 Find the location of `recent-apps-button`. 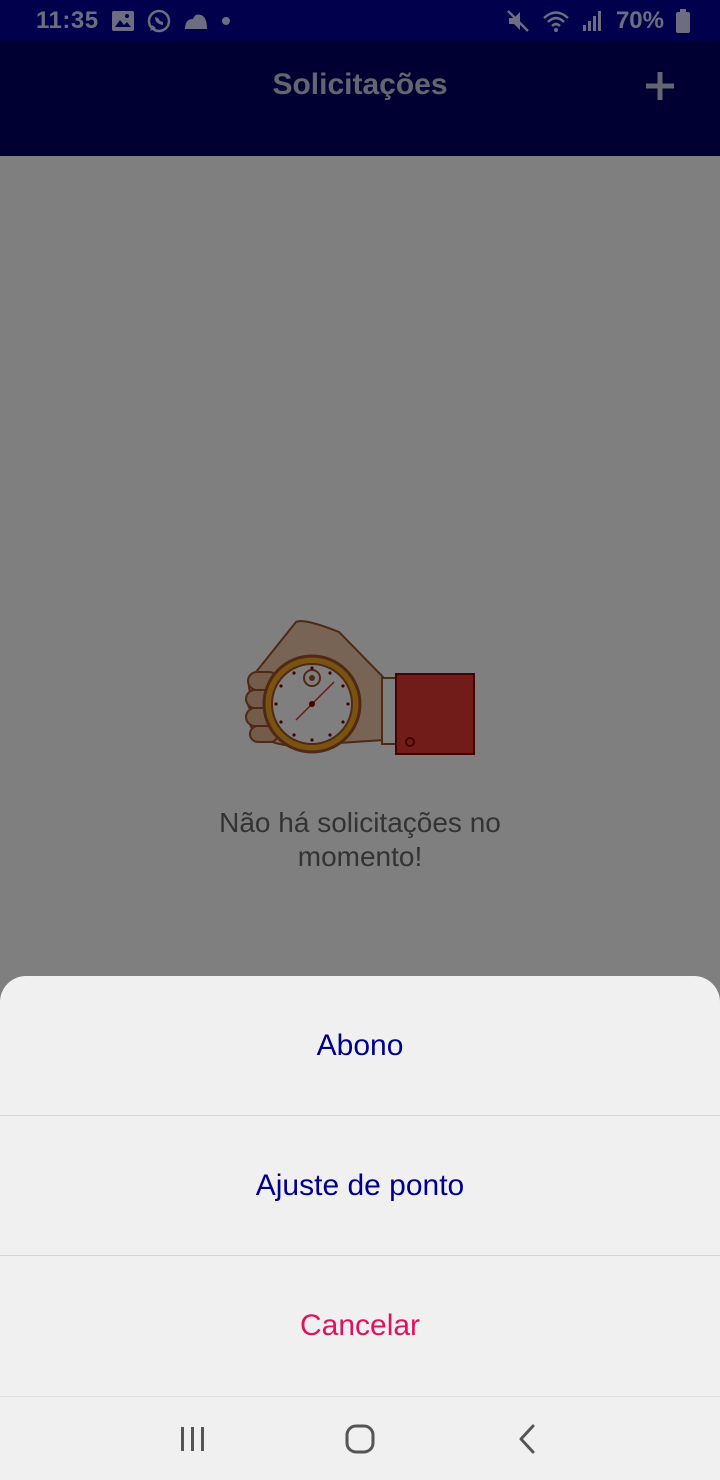

recent-apps-button is located at coordinates (193, 1439).